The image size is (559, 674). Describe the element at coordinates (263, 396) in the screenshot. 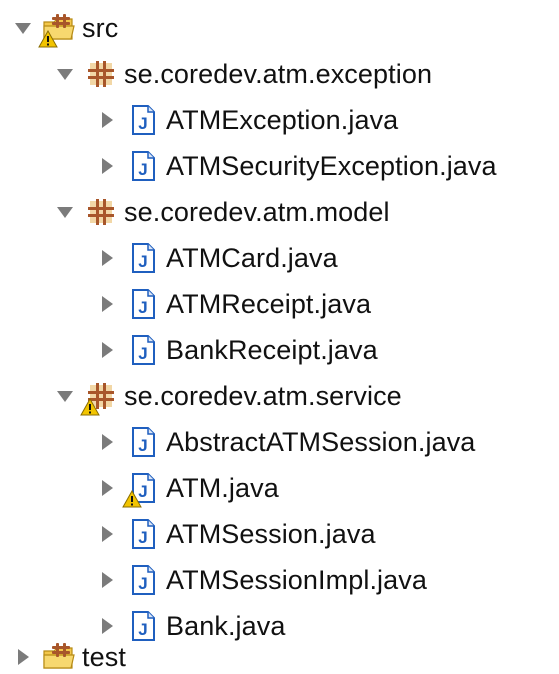

I see `tree-node-label: se.coredev.atm.service` at that location.